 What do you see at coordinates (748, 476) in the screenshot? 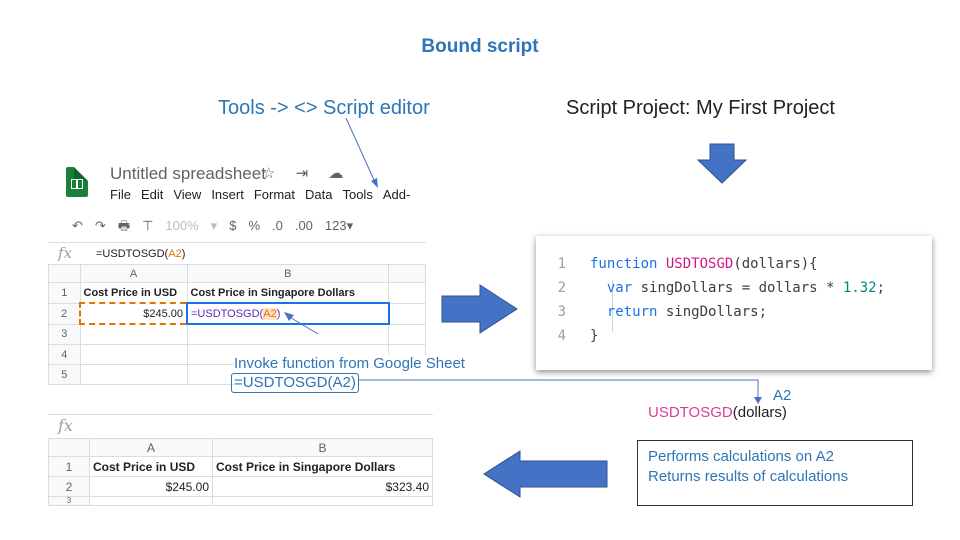
I see `result-description-line: Returns results of calculations` at bounding box center [748, 476].